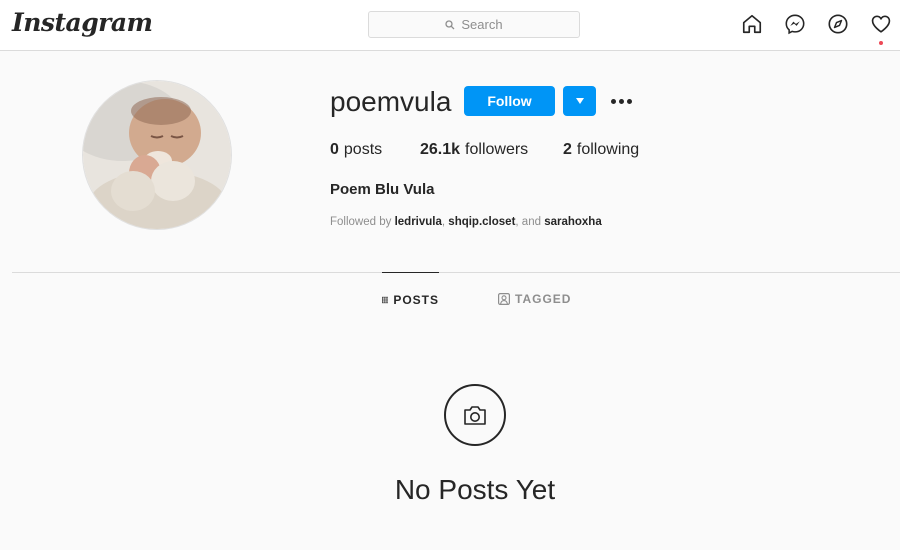 The image size is (900, 550). I want to click on follower-link: ledrivula, so click(418, 222).